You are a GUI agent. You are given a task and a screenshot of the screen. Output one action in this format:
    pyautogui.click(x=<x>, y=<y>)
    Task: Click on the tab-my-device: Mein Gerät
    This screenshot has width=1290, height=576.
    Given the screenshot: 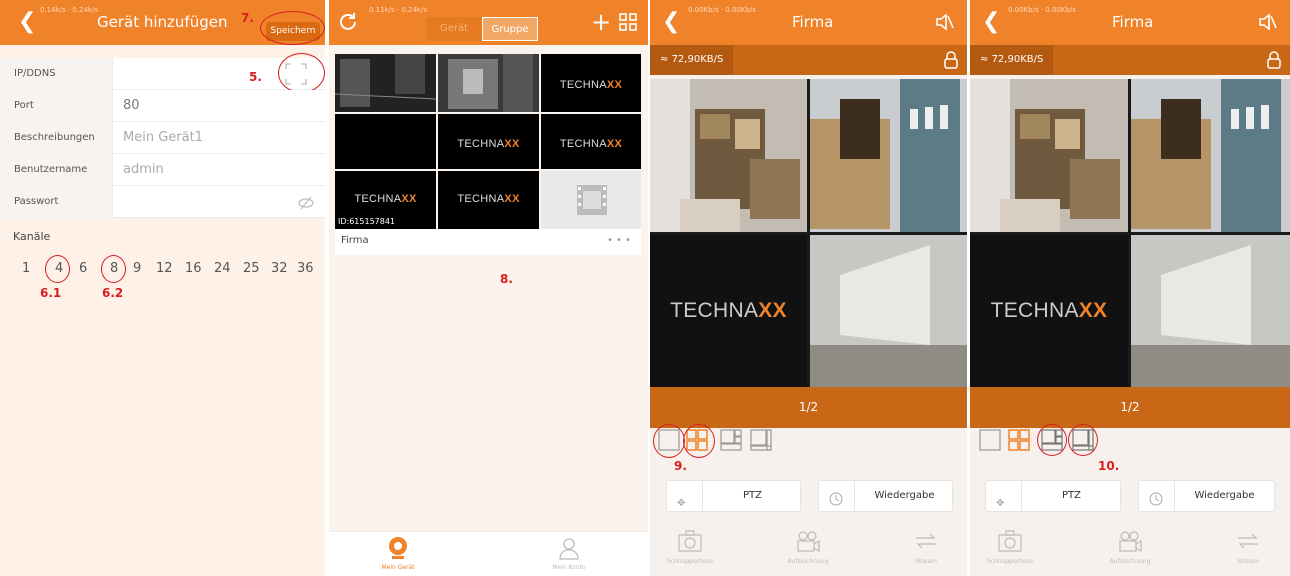 What is the action you would take?
    pyautogui.click(x=398, y=553)
    